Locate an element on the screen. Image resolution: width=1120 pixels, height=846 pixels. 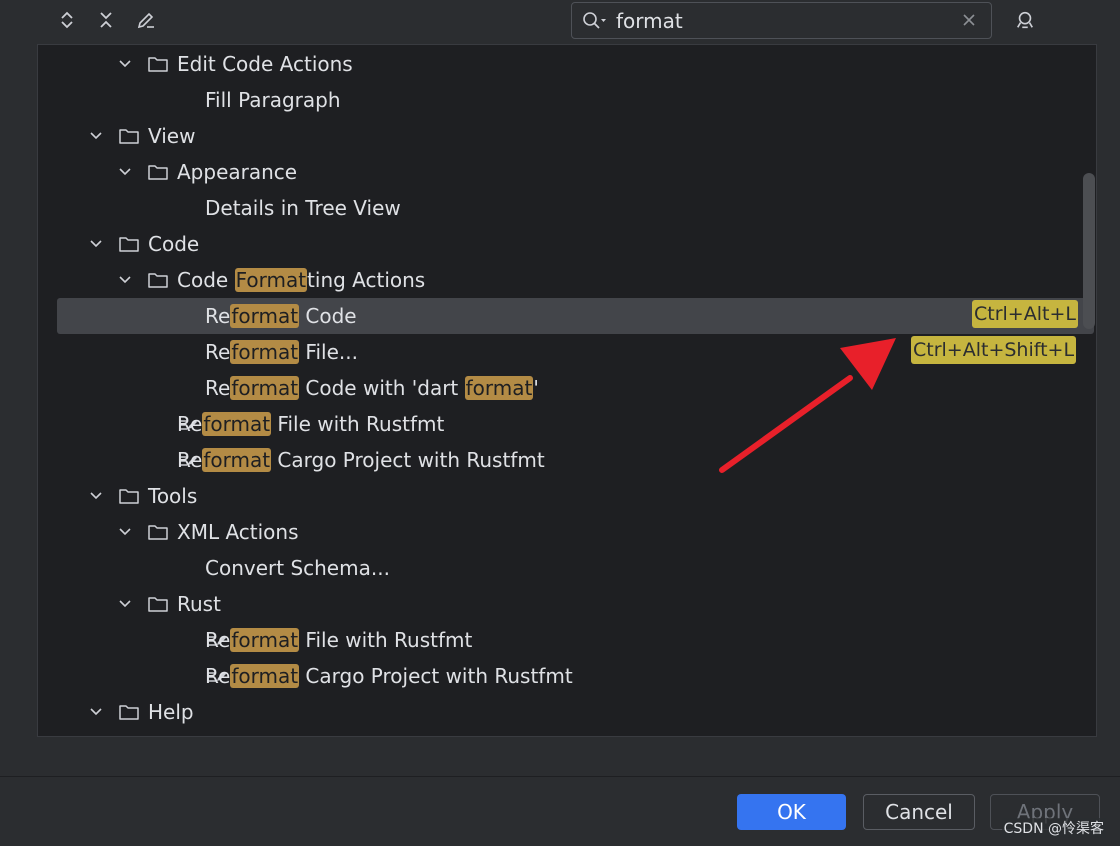
label-text: Appearance is located at coordinates (237, 172).